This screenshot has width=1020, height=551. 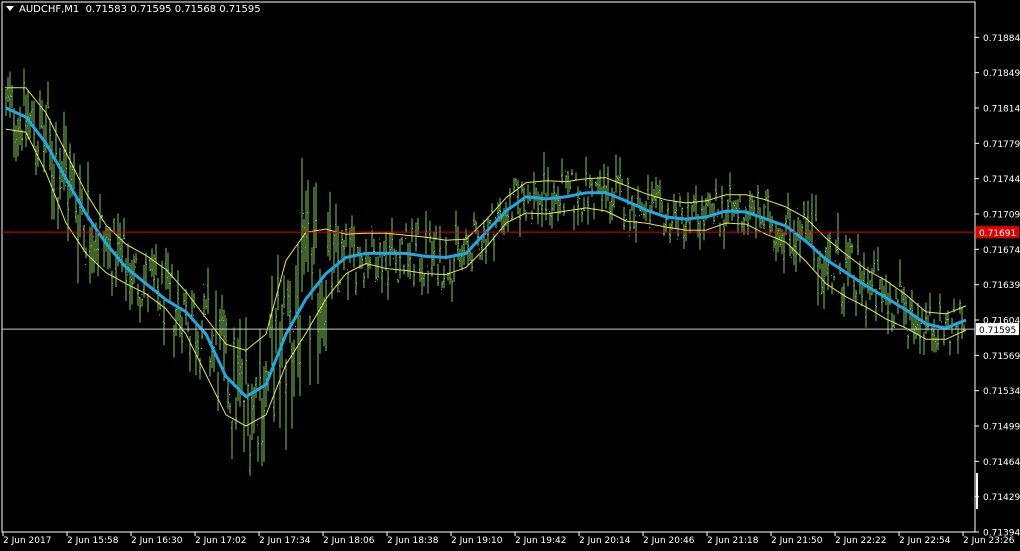 I want to click on y-tick-label: 0.71744, so click(x=1001, y=180).